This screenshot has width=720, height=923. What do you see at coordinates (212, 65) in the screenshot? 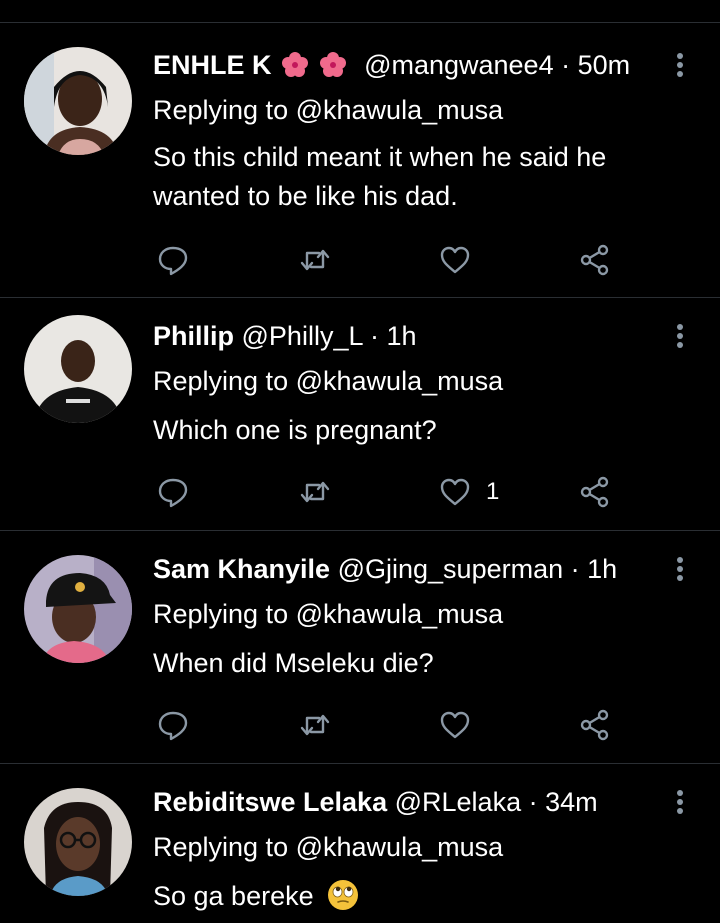
I see `display-name: ENHLE K` at bounding box center [212, 65].